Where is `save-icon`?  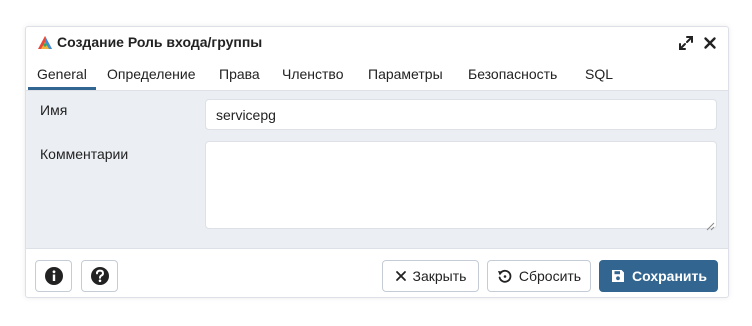 save-icon is located at coordinates (618, 276).